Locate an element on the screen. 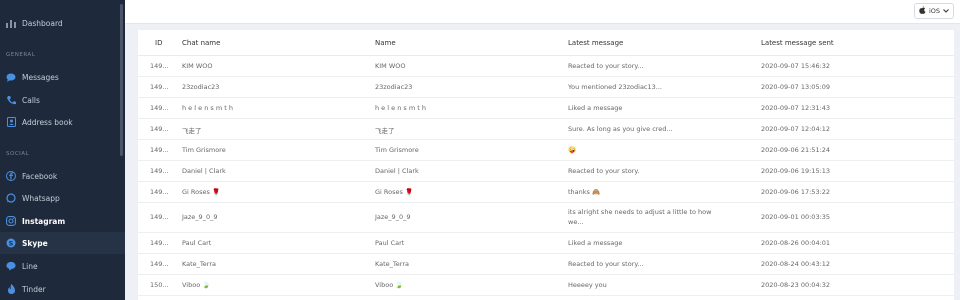  cell-latest-message-sent: 2020-08-24 00:43:12 is located at coordinates (796, 264).